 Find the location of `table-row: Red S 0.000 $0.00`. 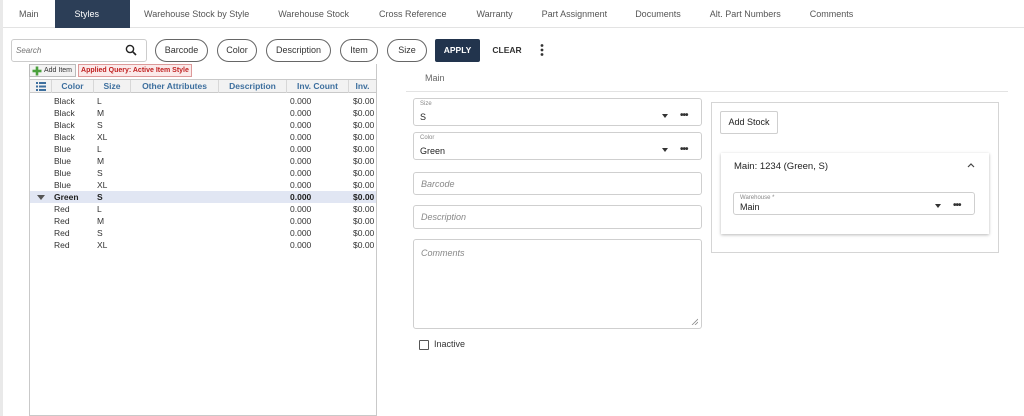

table-row: Red S 0.000 $0.00 is located at coordinates (203, 233).